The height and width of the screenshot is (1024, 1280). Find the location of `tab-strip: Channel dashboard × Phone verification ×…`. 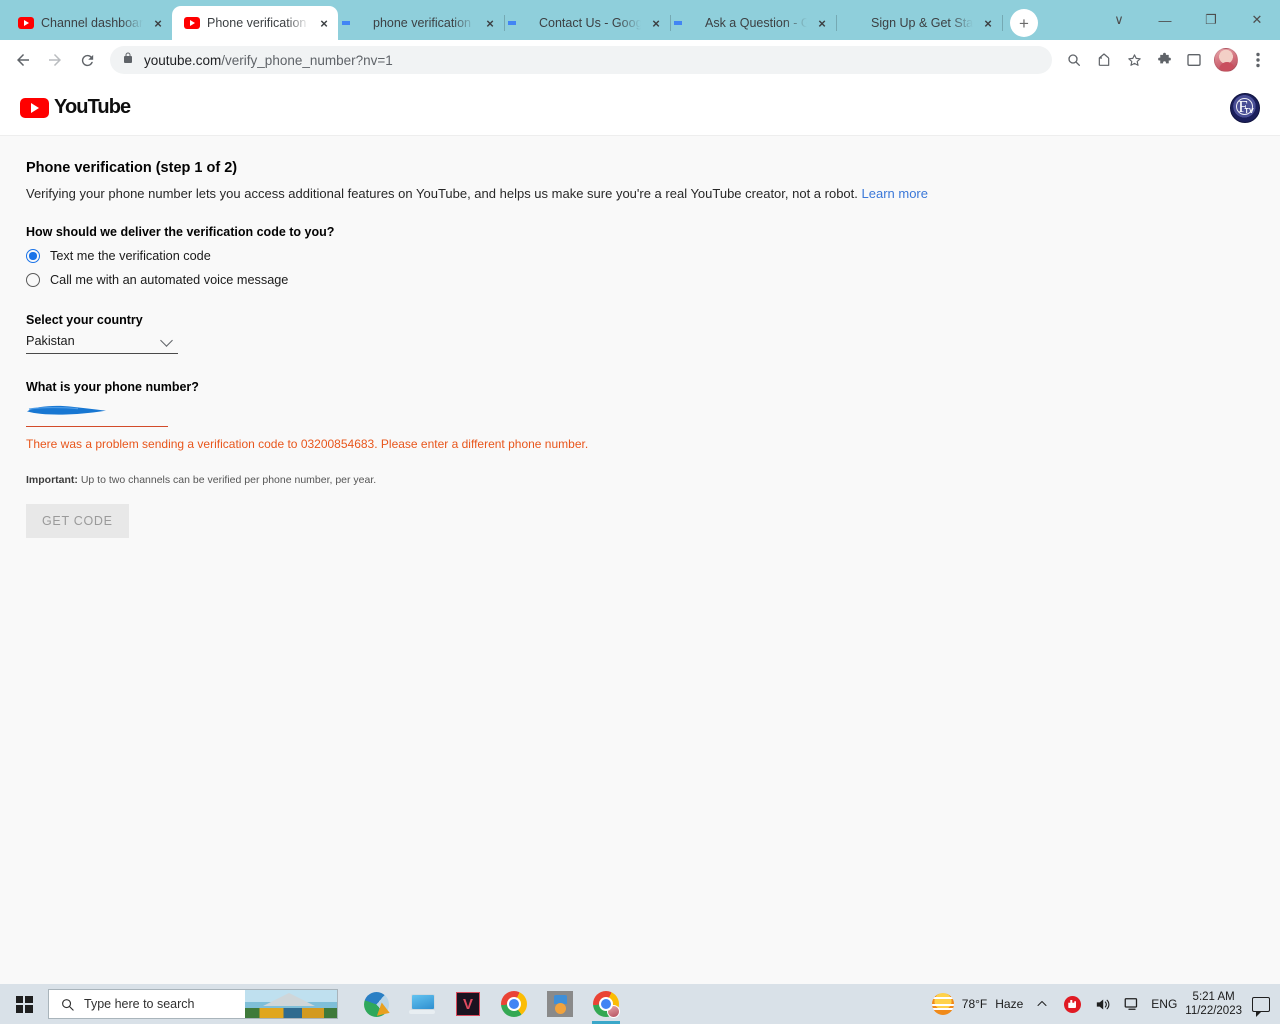

tab-strip: Channel dashboard × Phone verification ×… is located at coordinates (640, 20).